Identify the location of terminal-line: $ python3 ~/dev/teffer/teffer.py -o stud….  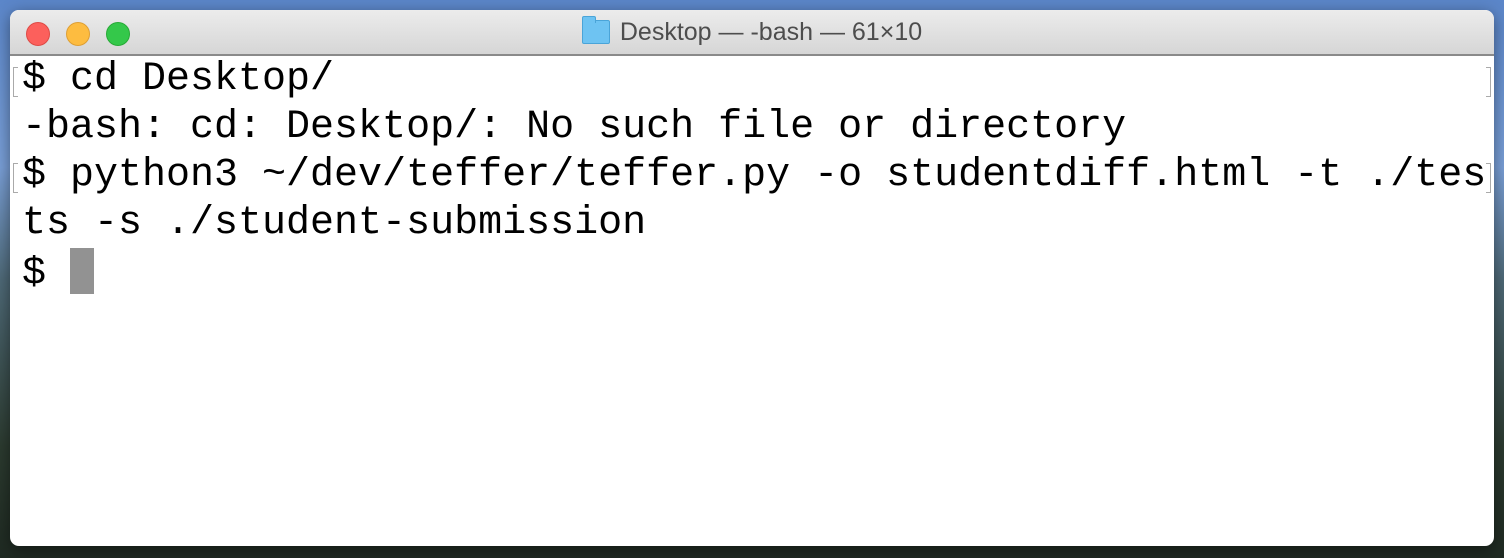
(754, 175).